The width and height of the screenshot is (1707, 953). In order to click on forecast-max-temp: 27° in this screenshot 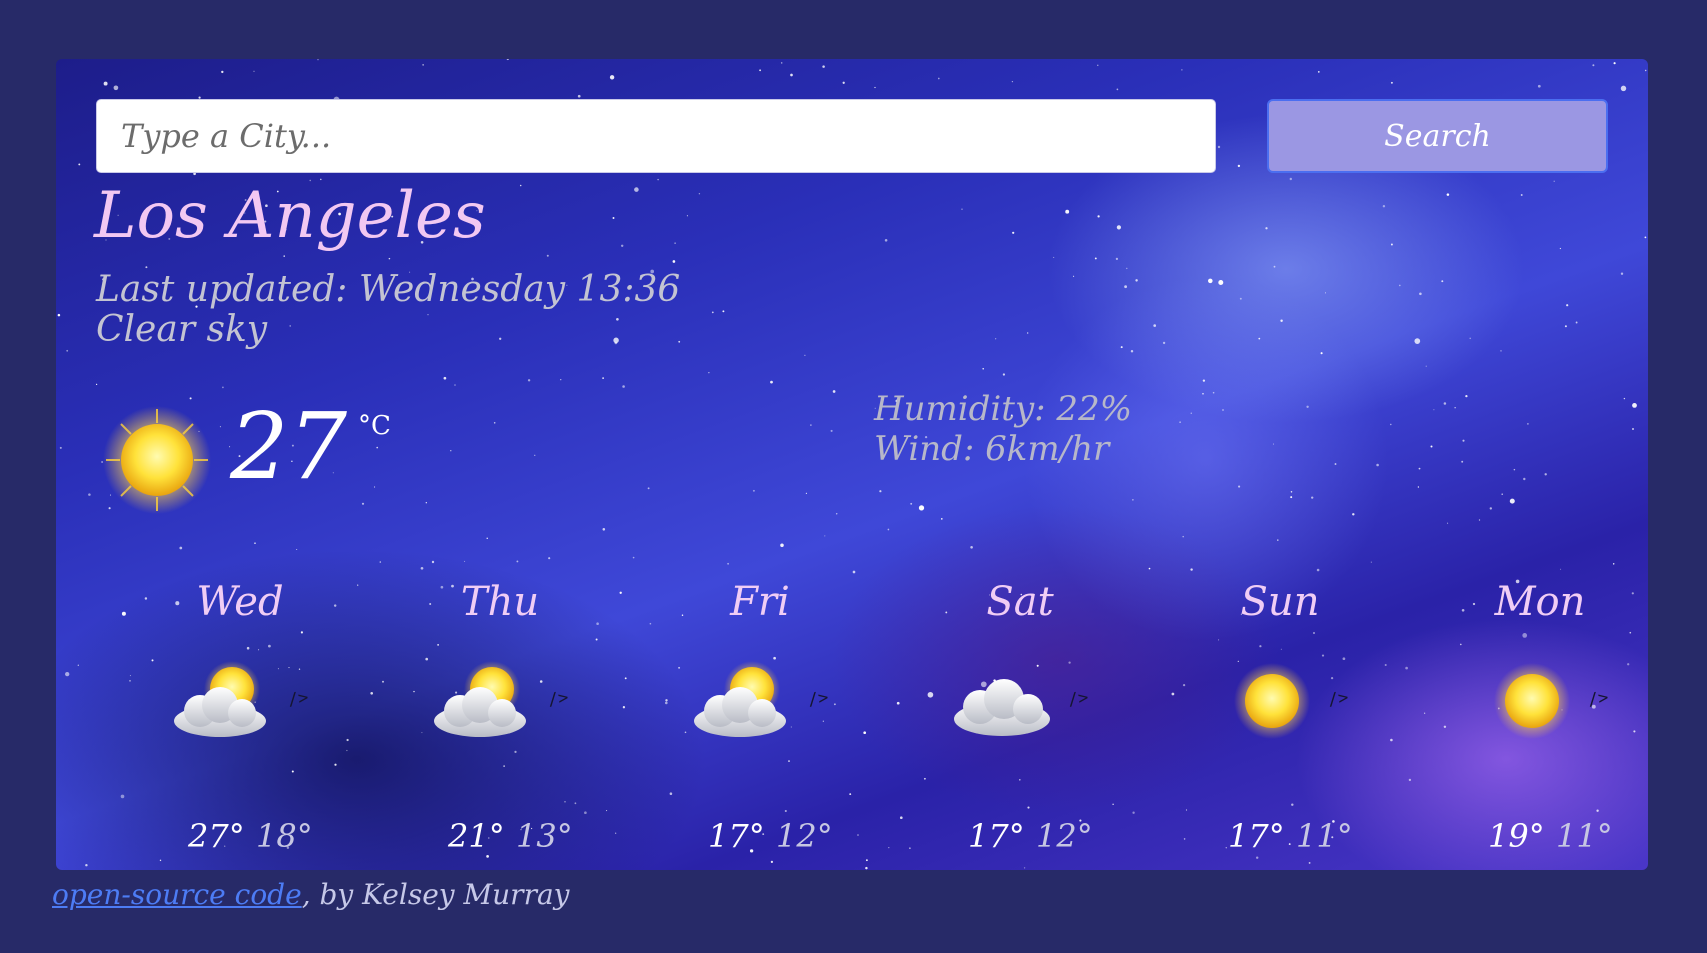, I will do `click(216, 836)`.